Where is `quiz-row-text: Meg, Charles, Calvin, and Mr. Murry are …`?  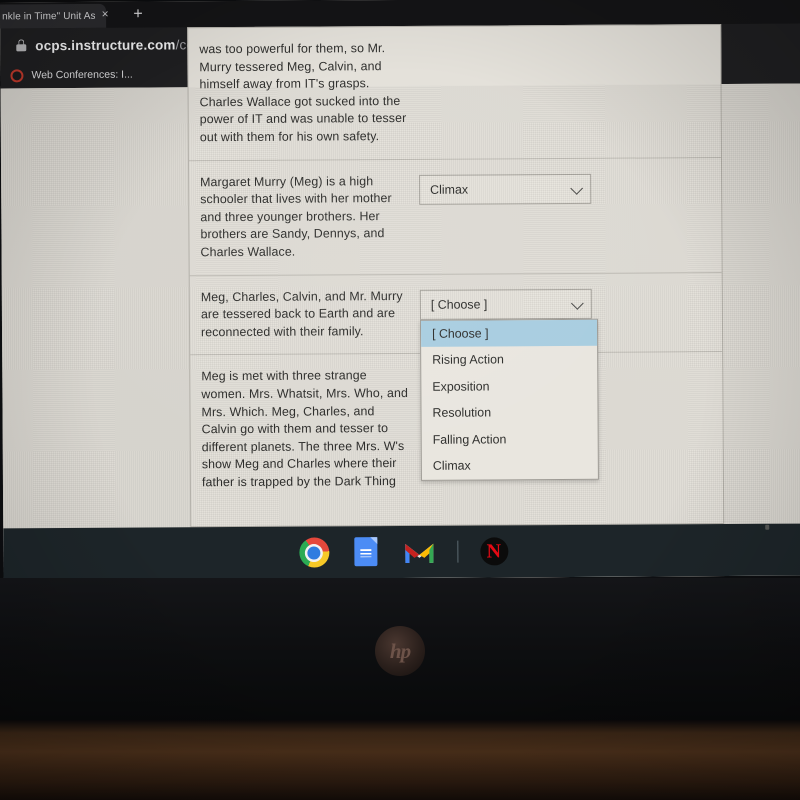 quiz-row-text: Meg, Charles, Calvin, and Mr. Murry are … is located at coordinates (301, 313).